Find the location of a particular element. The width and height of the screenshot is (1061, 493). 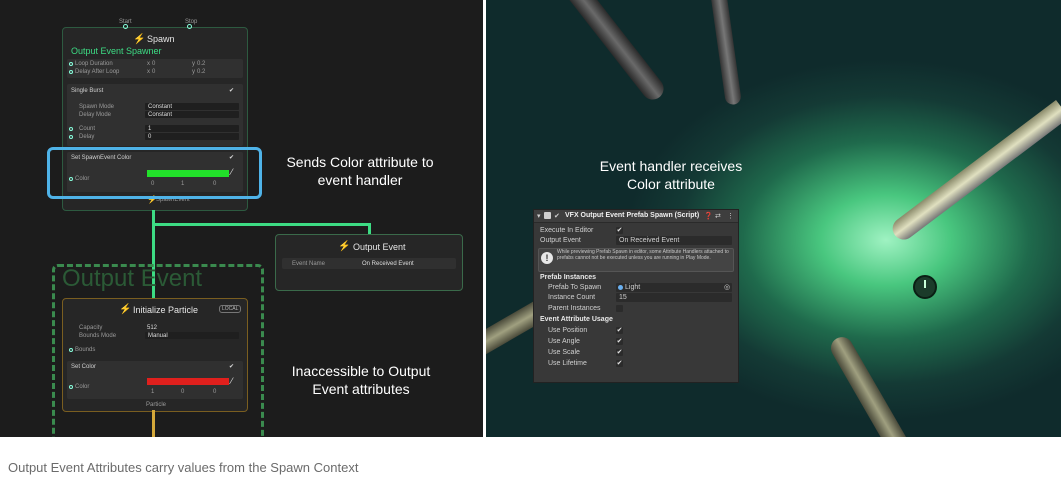

count-field is located at coordinates (192, 128).